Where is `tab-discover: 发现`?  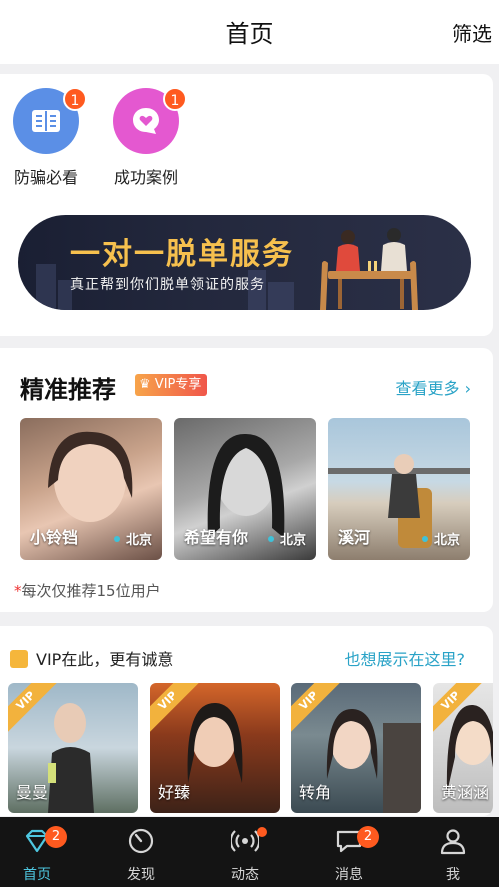 tab-discover: 发现 is located at coordinates (141, 852).